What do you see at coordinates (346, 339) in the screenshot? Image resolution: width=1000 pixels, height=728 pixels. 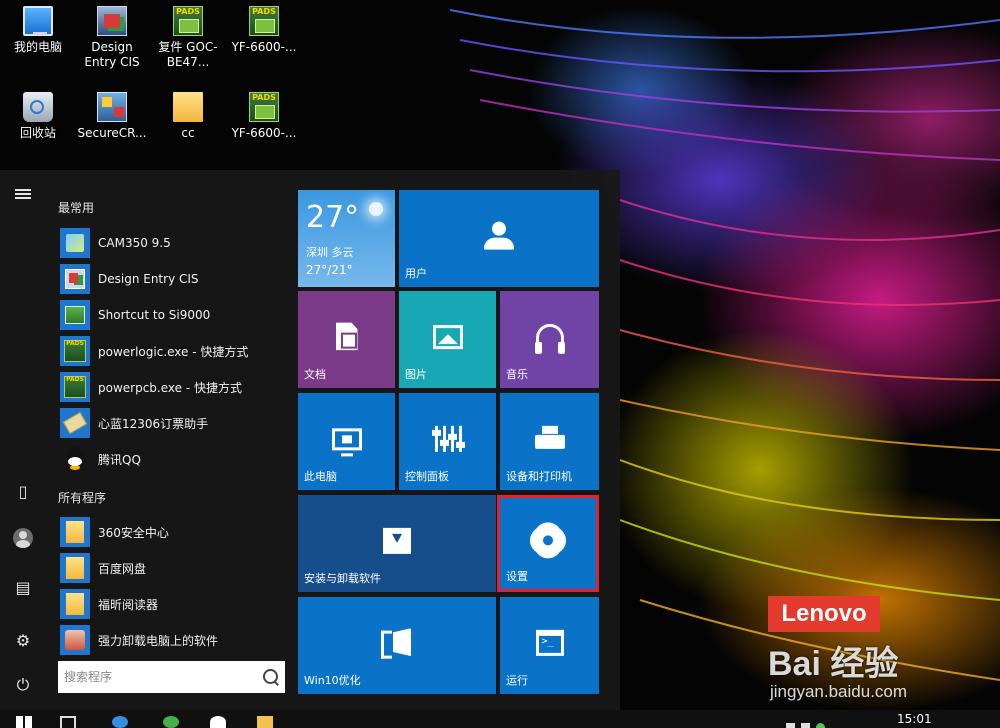 I see `tile-documents: 文档` at bounding box center [346, 339].